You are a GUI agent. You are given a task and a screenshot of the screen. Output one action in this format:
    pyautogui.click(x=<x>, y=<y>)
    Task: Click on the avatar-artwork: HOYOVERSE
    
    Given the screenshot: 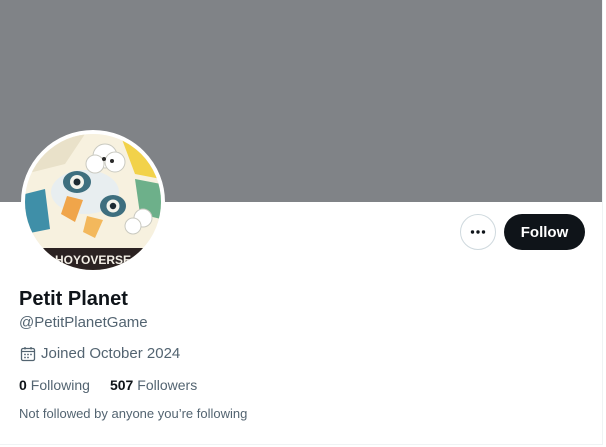 What is the action you would take?
    pyautogui.click(x=93, y=202)
    